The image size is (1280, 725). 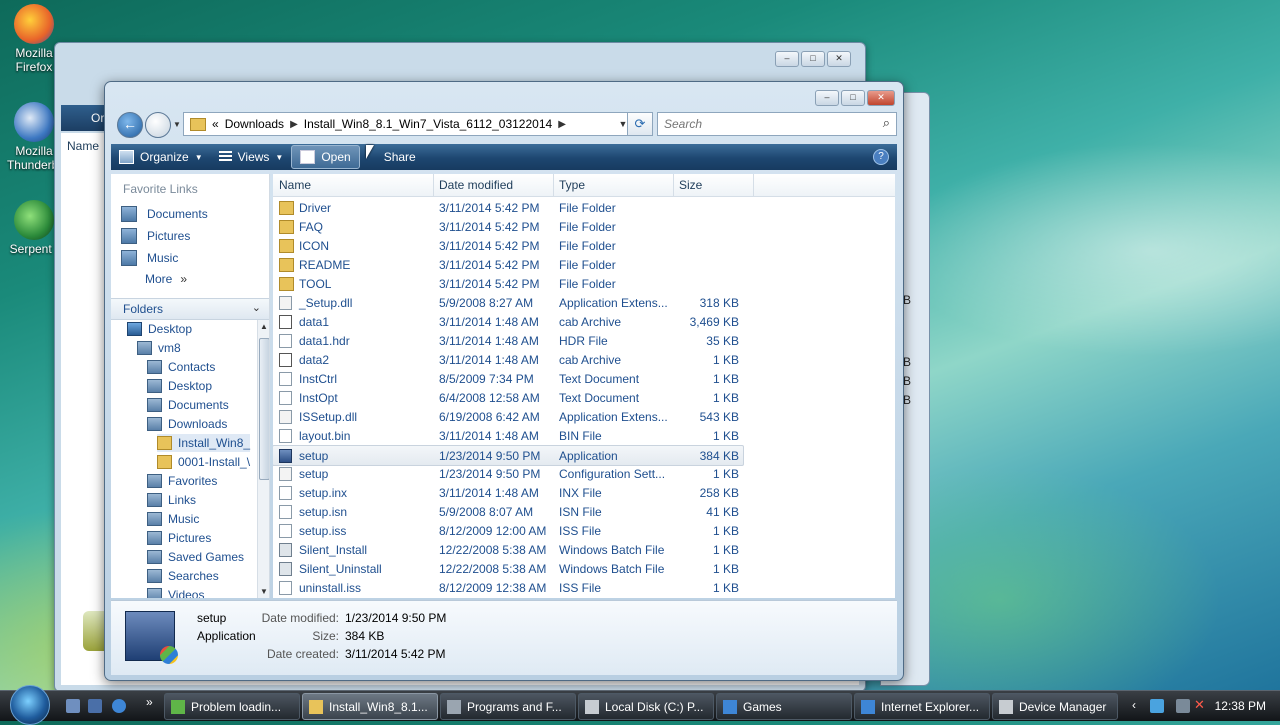 I want to click on tree-item: Contacts, so click(x=181, y=367).